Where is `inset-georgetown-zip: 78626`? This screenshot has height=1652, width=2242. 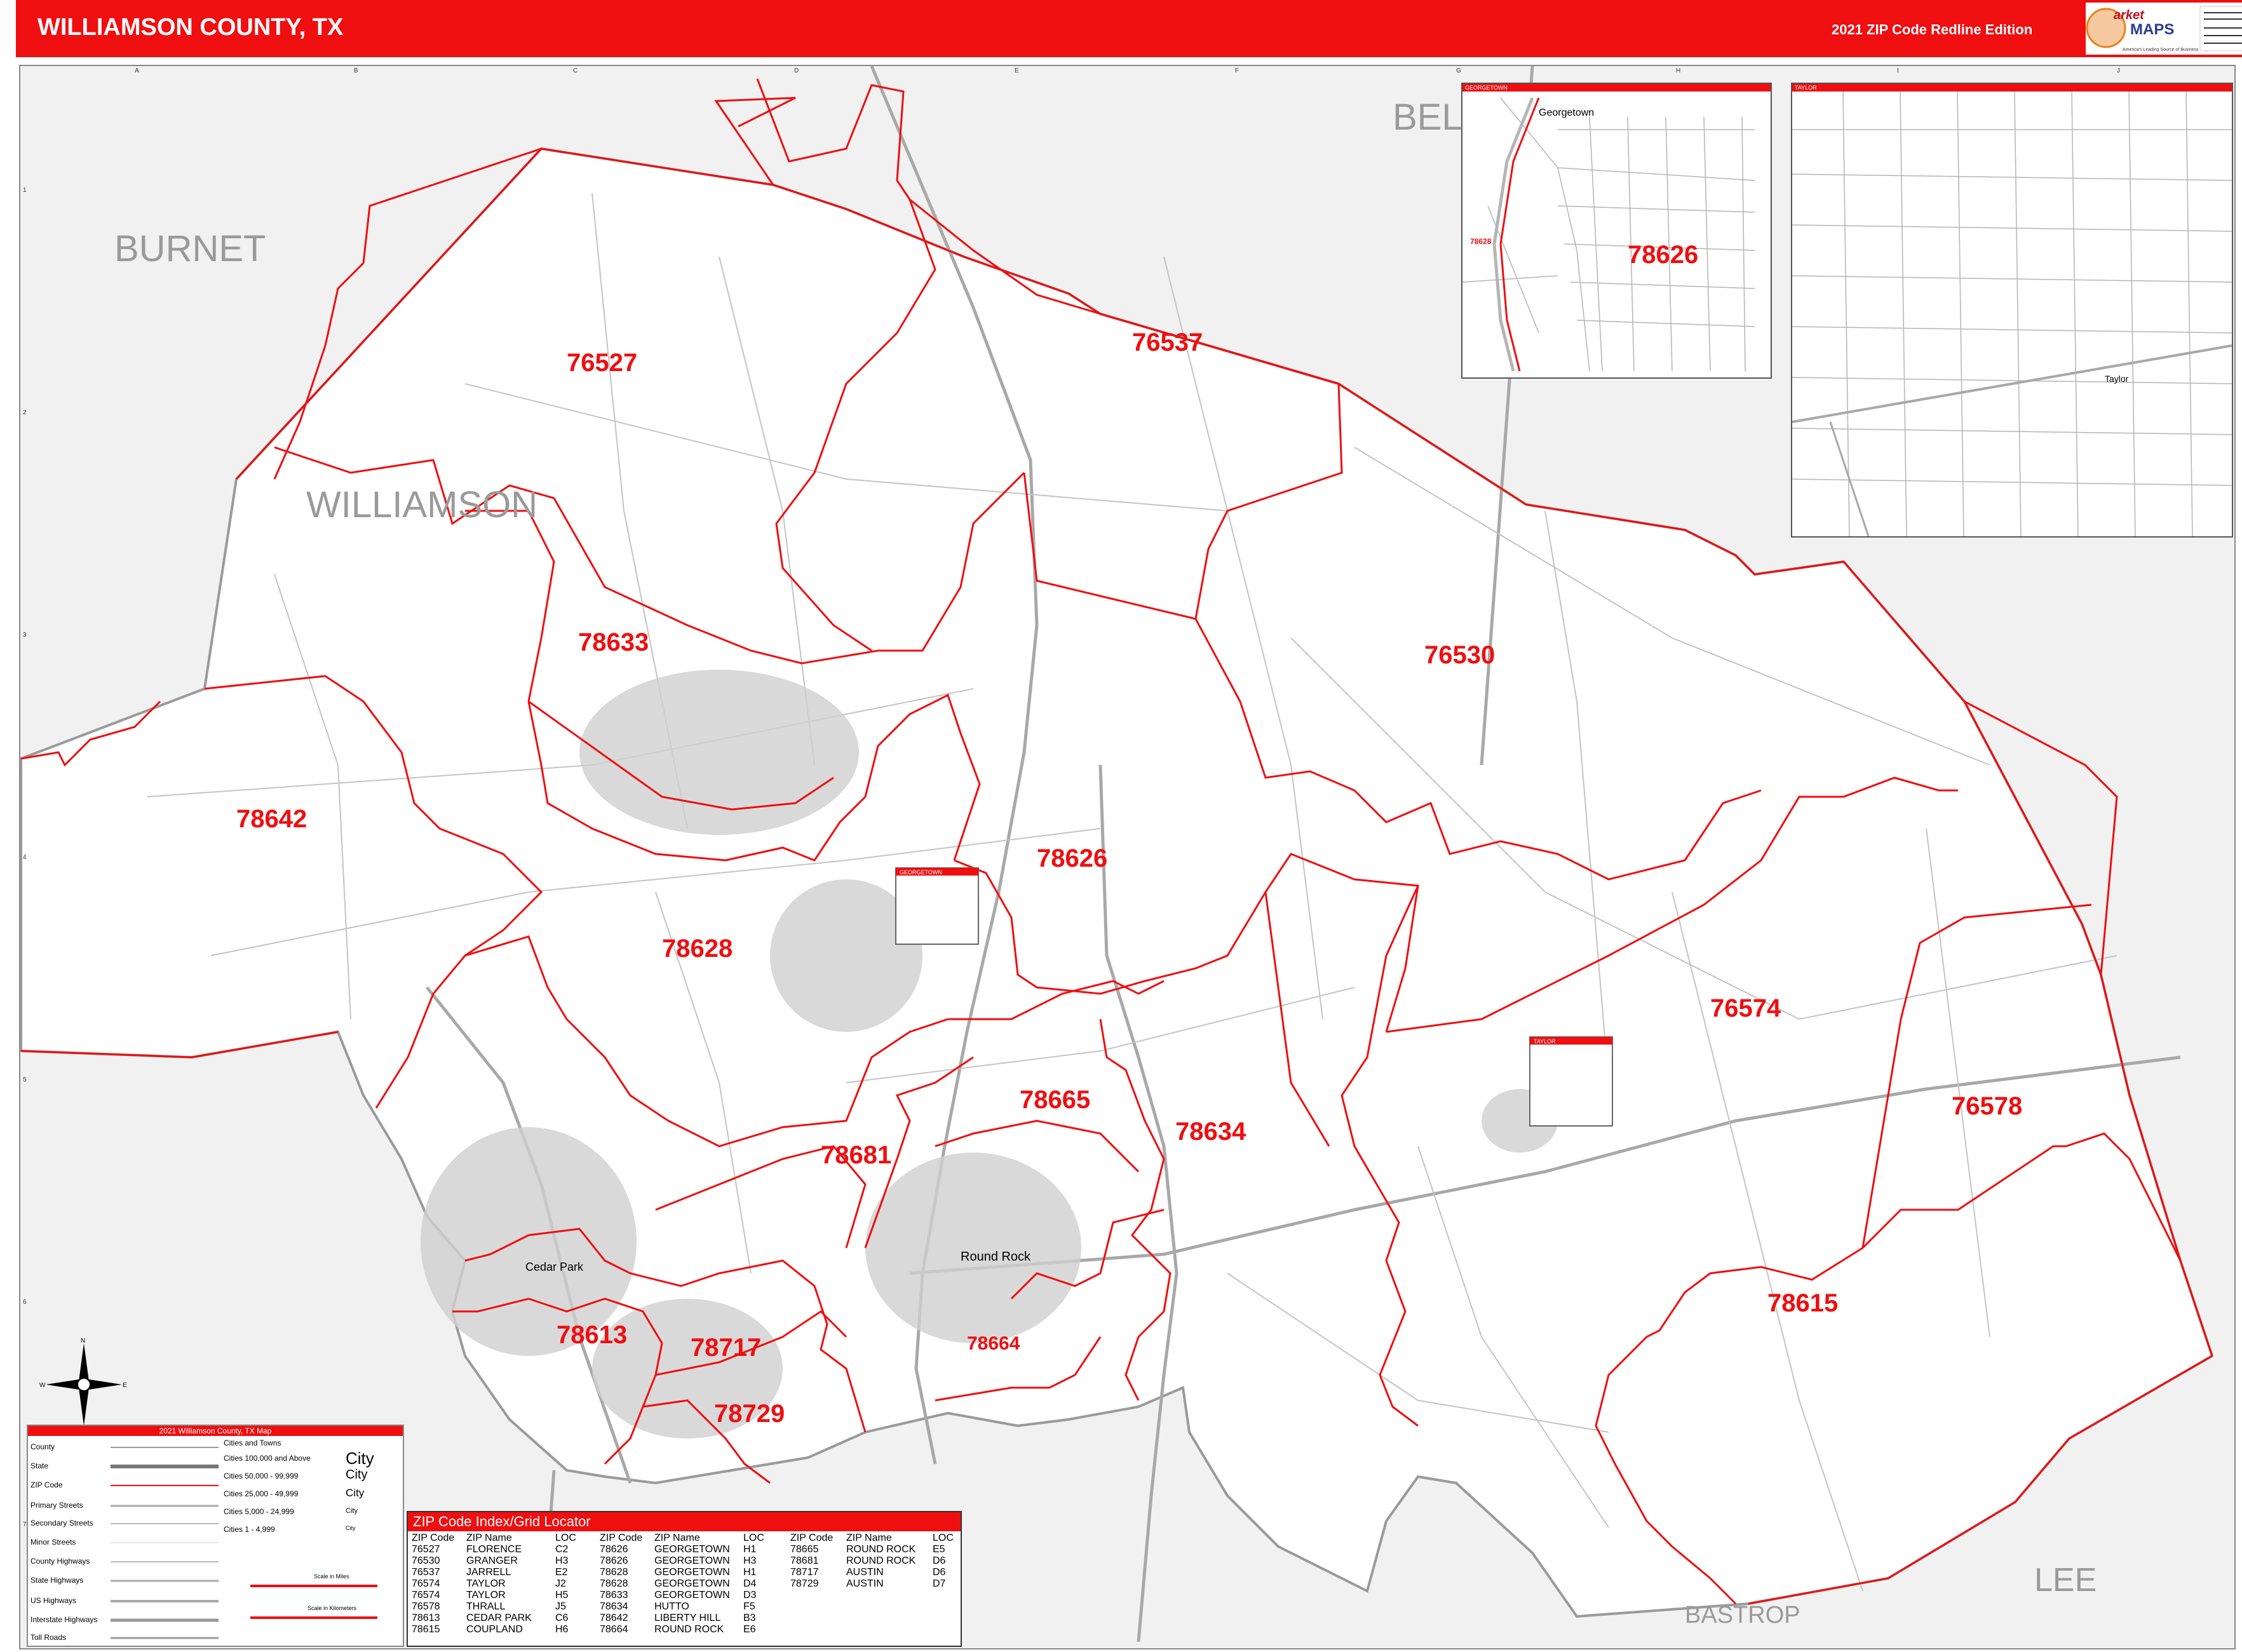
inset-georgetown-zip: 78626 is located at coordinates (1663, 255).